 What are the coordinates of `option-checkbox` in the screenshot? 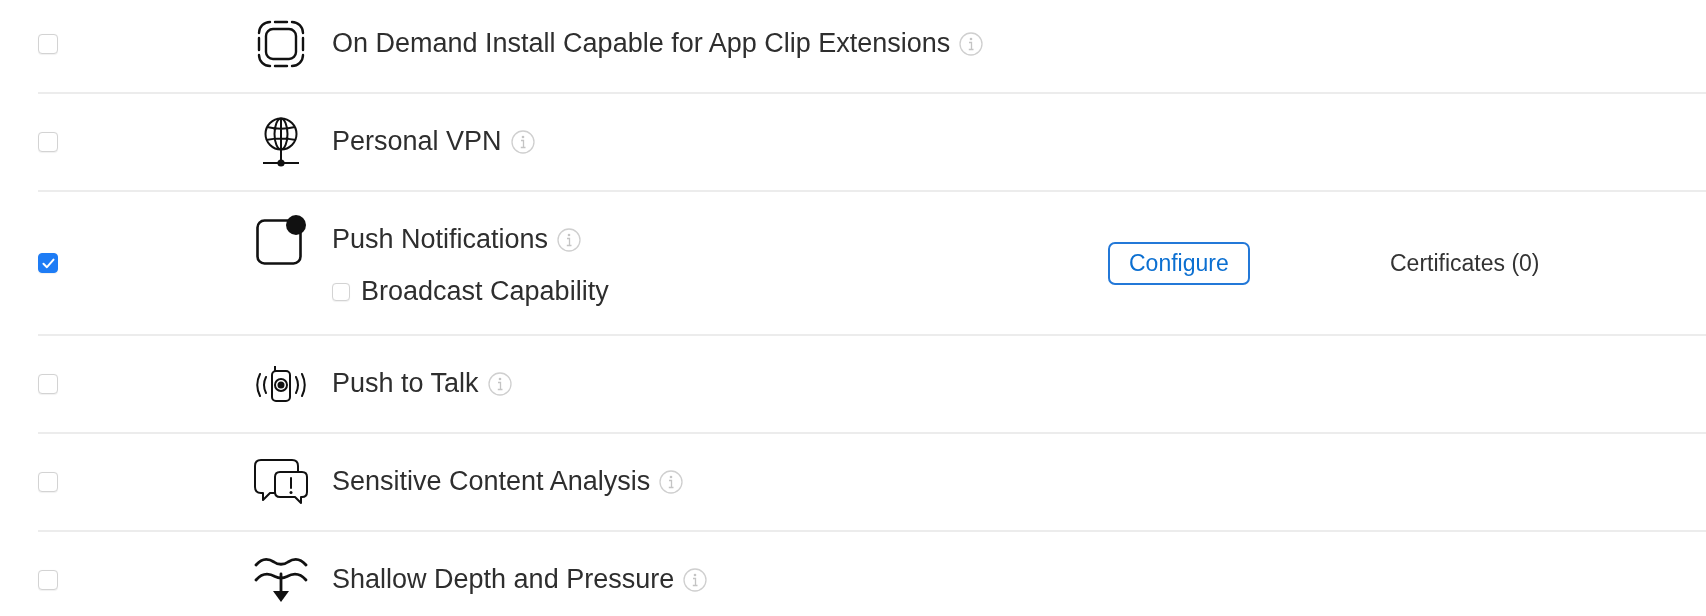 It's located at (341, 292).